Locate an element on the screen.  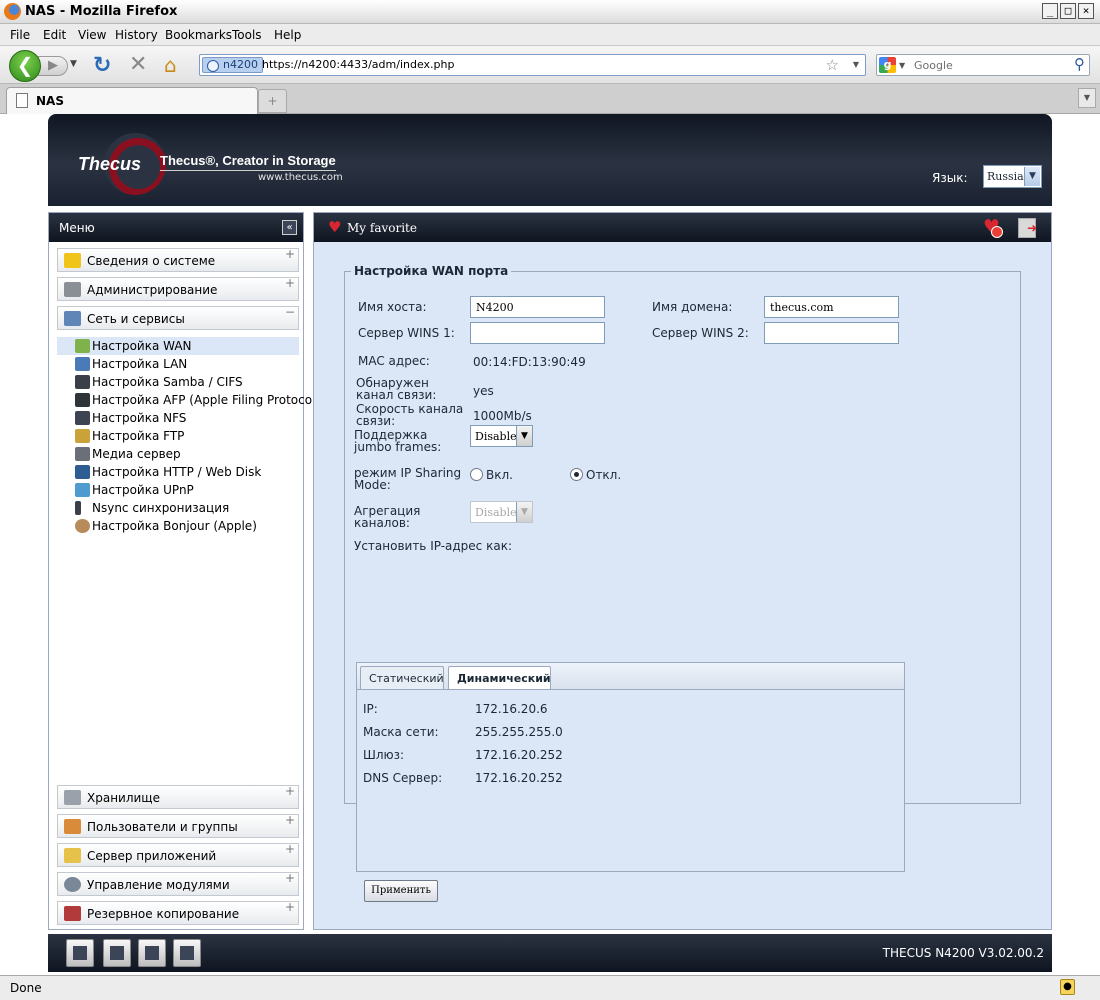
hostname-field: N4200 is located at coordinates (537, 307).